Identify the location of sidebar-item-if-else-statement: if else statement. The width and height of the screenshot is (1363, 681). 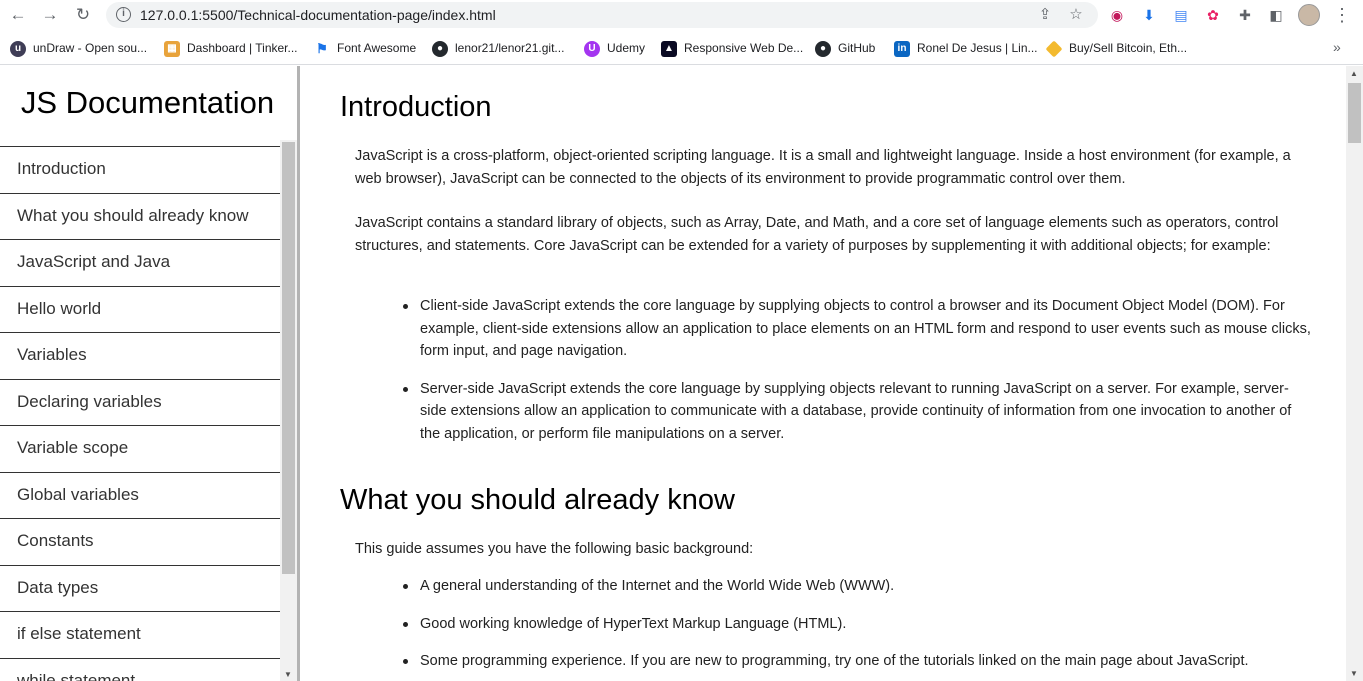
(140, 634).